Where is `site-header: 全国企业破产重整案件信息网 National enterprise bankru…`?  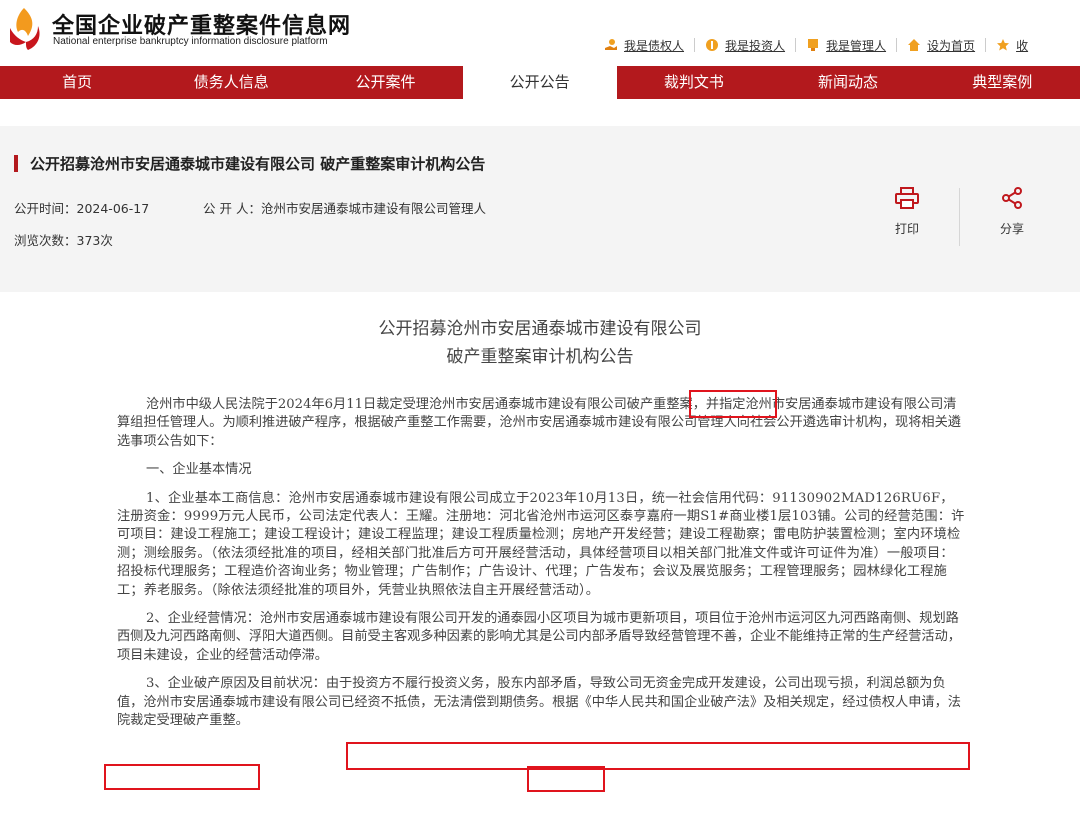
site-header: 全国企业破产重整案件信息网 National enterprise bankru… is located at coordinates (540, 33).